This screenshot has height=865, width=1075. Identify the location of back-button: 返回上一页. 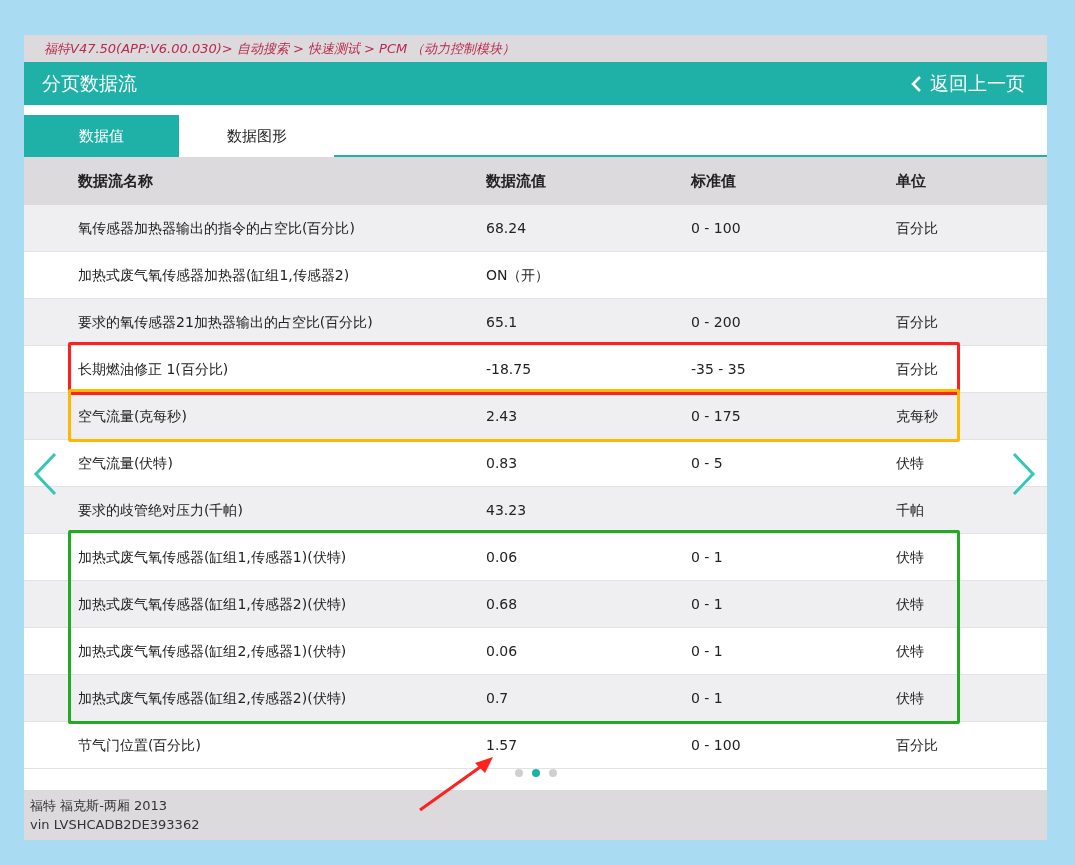
(968, 83).